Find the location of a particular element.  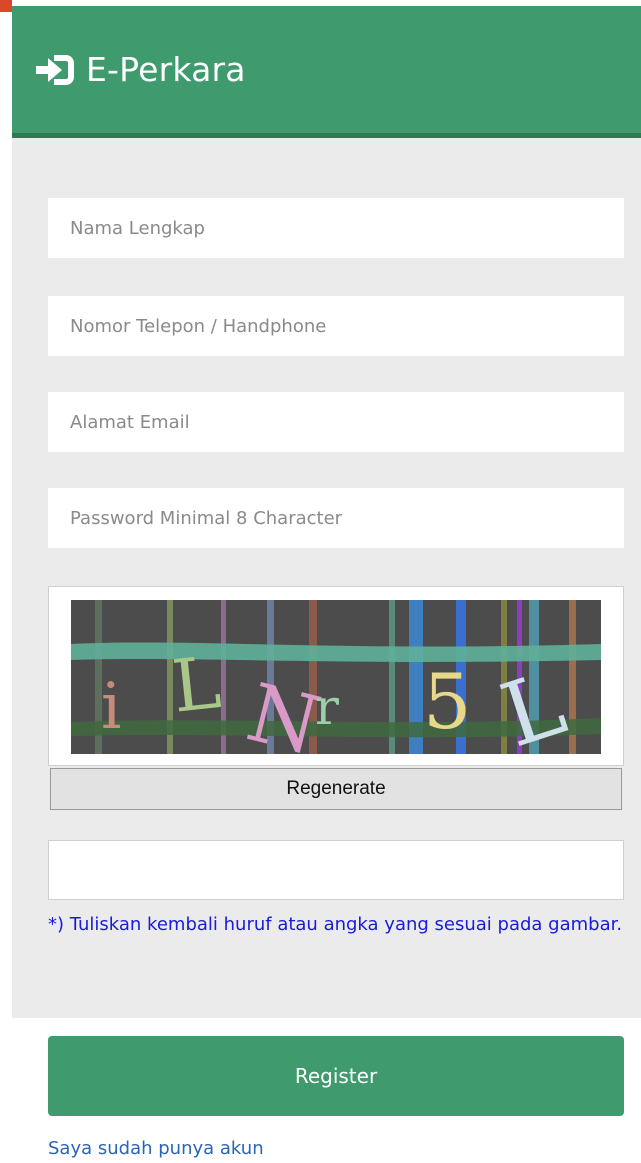

login-enter-icon is located at coordinates (55, 69).